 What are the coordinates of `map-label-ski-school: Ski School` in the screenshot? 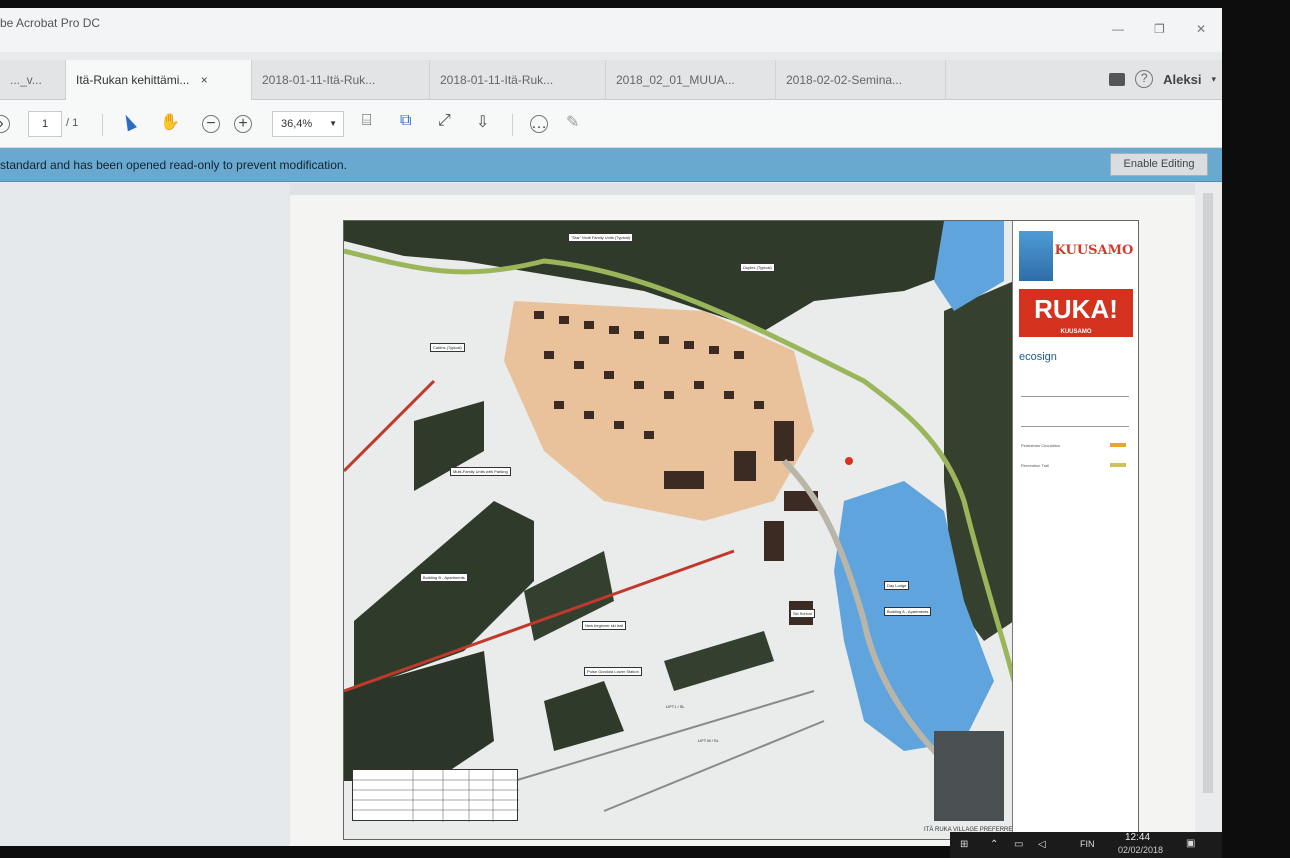 It's located at (802, 613).